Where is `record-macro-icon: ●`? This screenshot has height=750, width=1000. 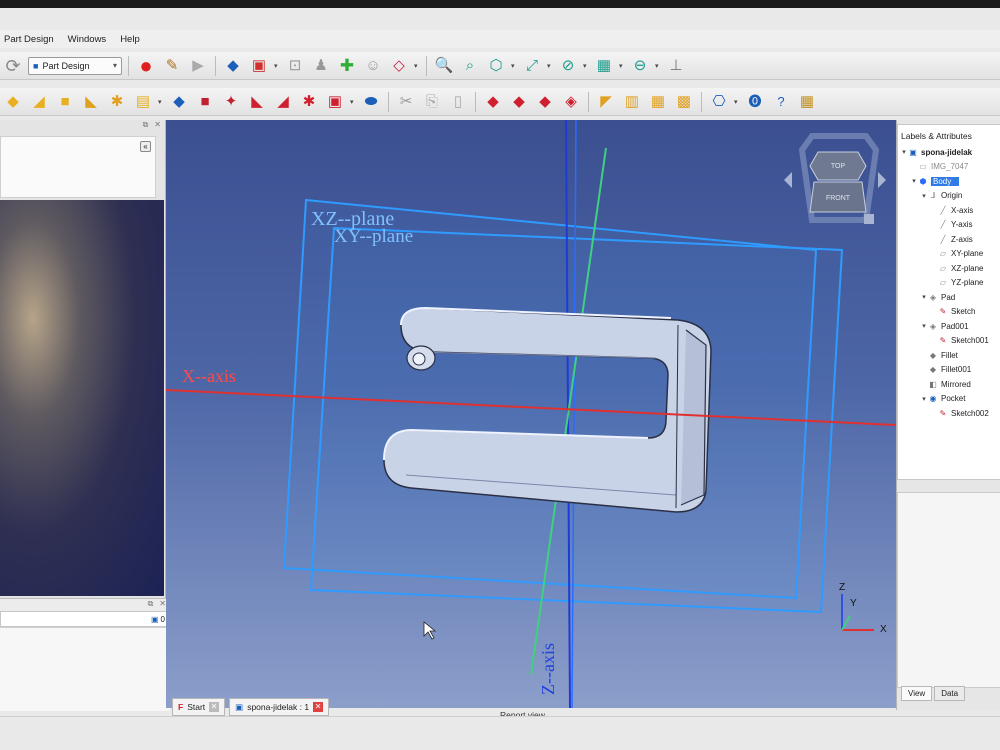 record-macro-icon: ● is located at coordinates (146, 65).